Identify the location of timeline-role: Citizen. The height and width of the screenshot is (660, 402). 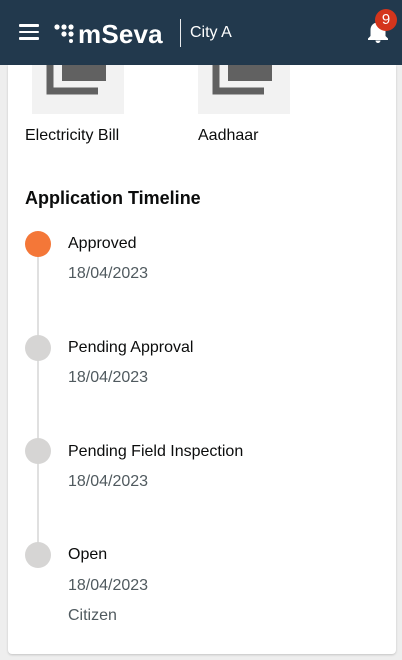
(92, 615).